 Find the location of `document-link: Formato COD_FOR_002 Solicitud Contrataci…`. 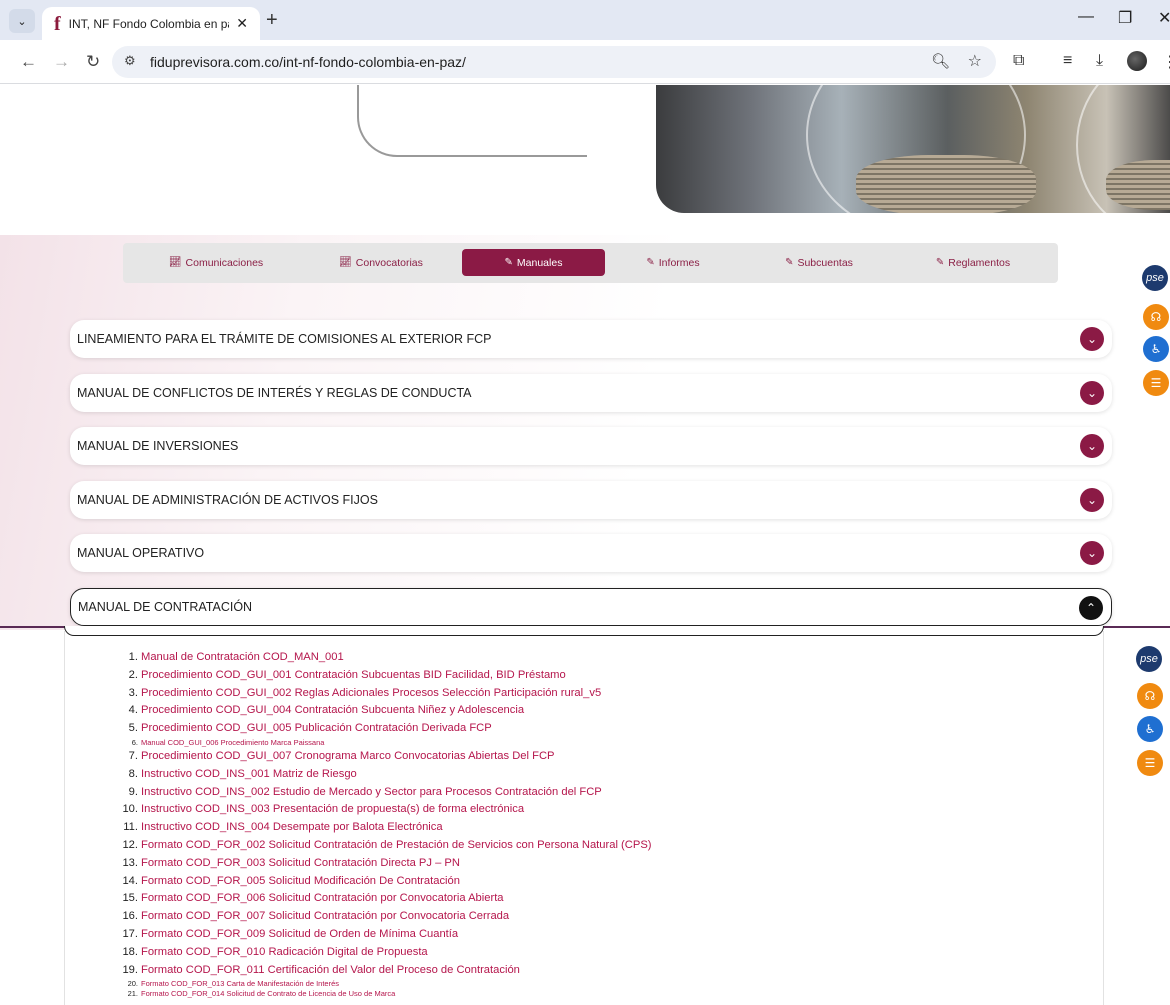

document-link: Formato COD_FOR_002 Solicitud Contrataci… is located at coordinates (396, 845).